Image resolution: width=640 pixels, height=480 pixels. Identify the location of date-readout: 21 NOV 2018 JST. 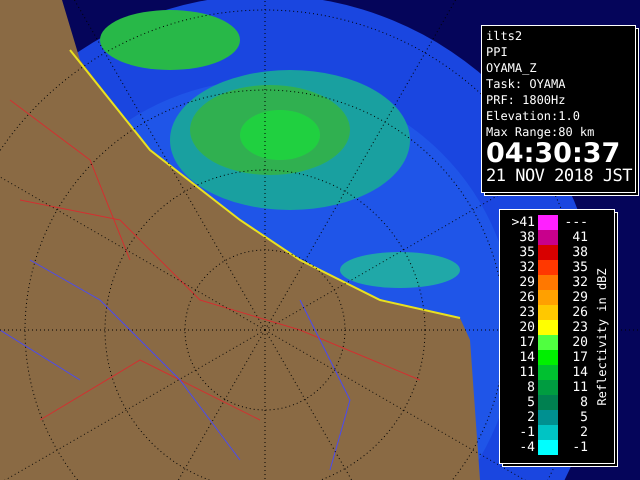
(558, 176).